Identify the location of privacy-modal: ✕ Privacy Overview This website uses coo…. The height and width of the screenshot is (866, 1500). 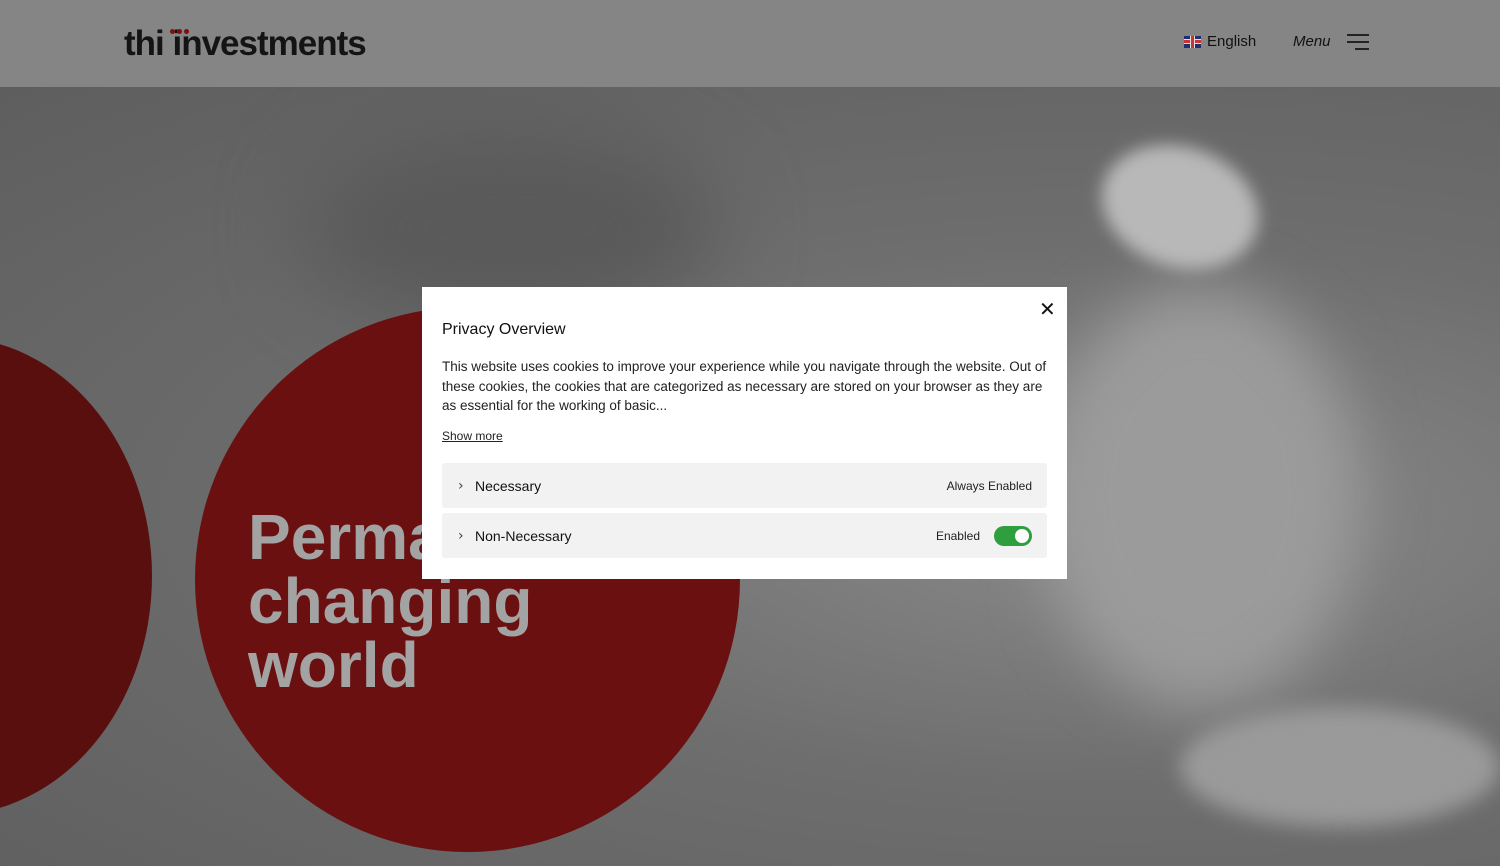
(744, 433).